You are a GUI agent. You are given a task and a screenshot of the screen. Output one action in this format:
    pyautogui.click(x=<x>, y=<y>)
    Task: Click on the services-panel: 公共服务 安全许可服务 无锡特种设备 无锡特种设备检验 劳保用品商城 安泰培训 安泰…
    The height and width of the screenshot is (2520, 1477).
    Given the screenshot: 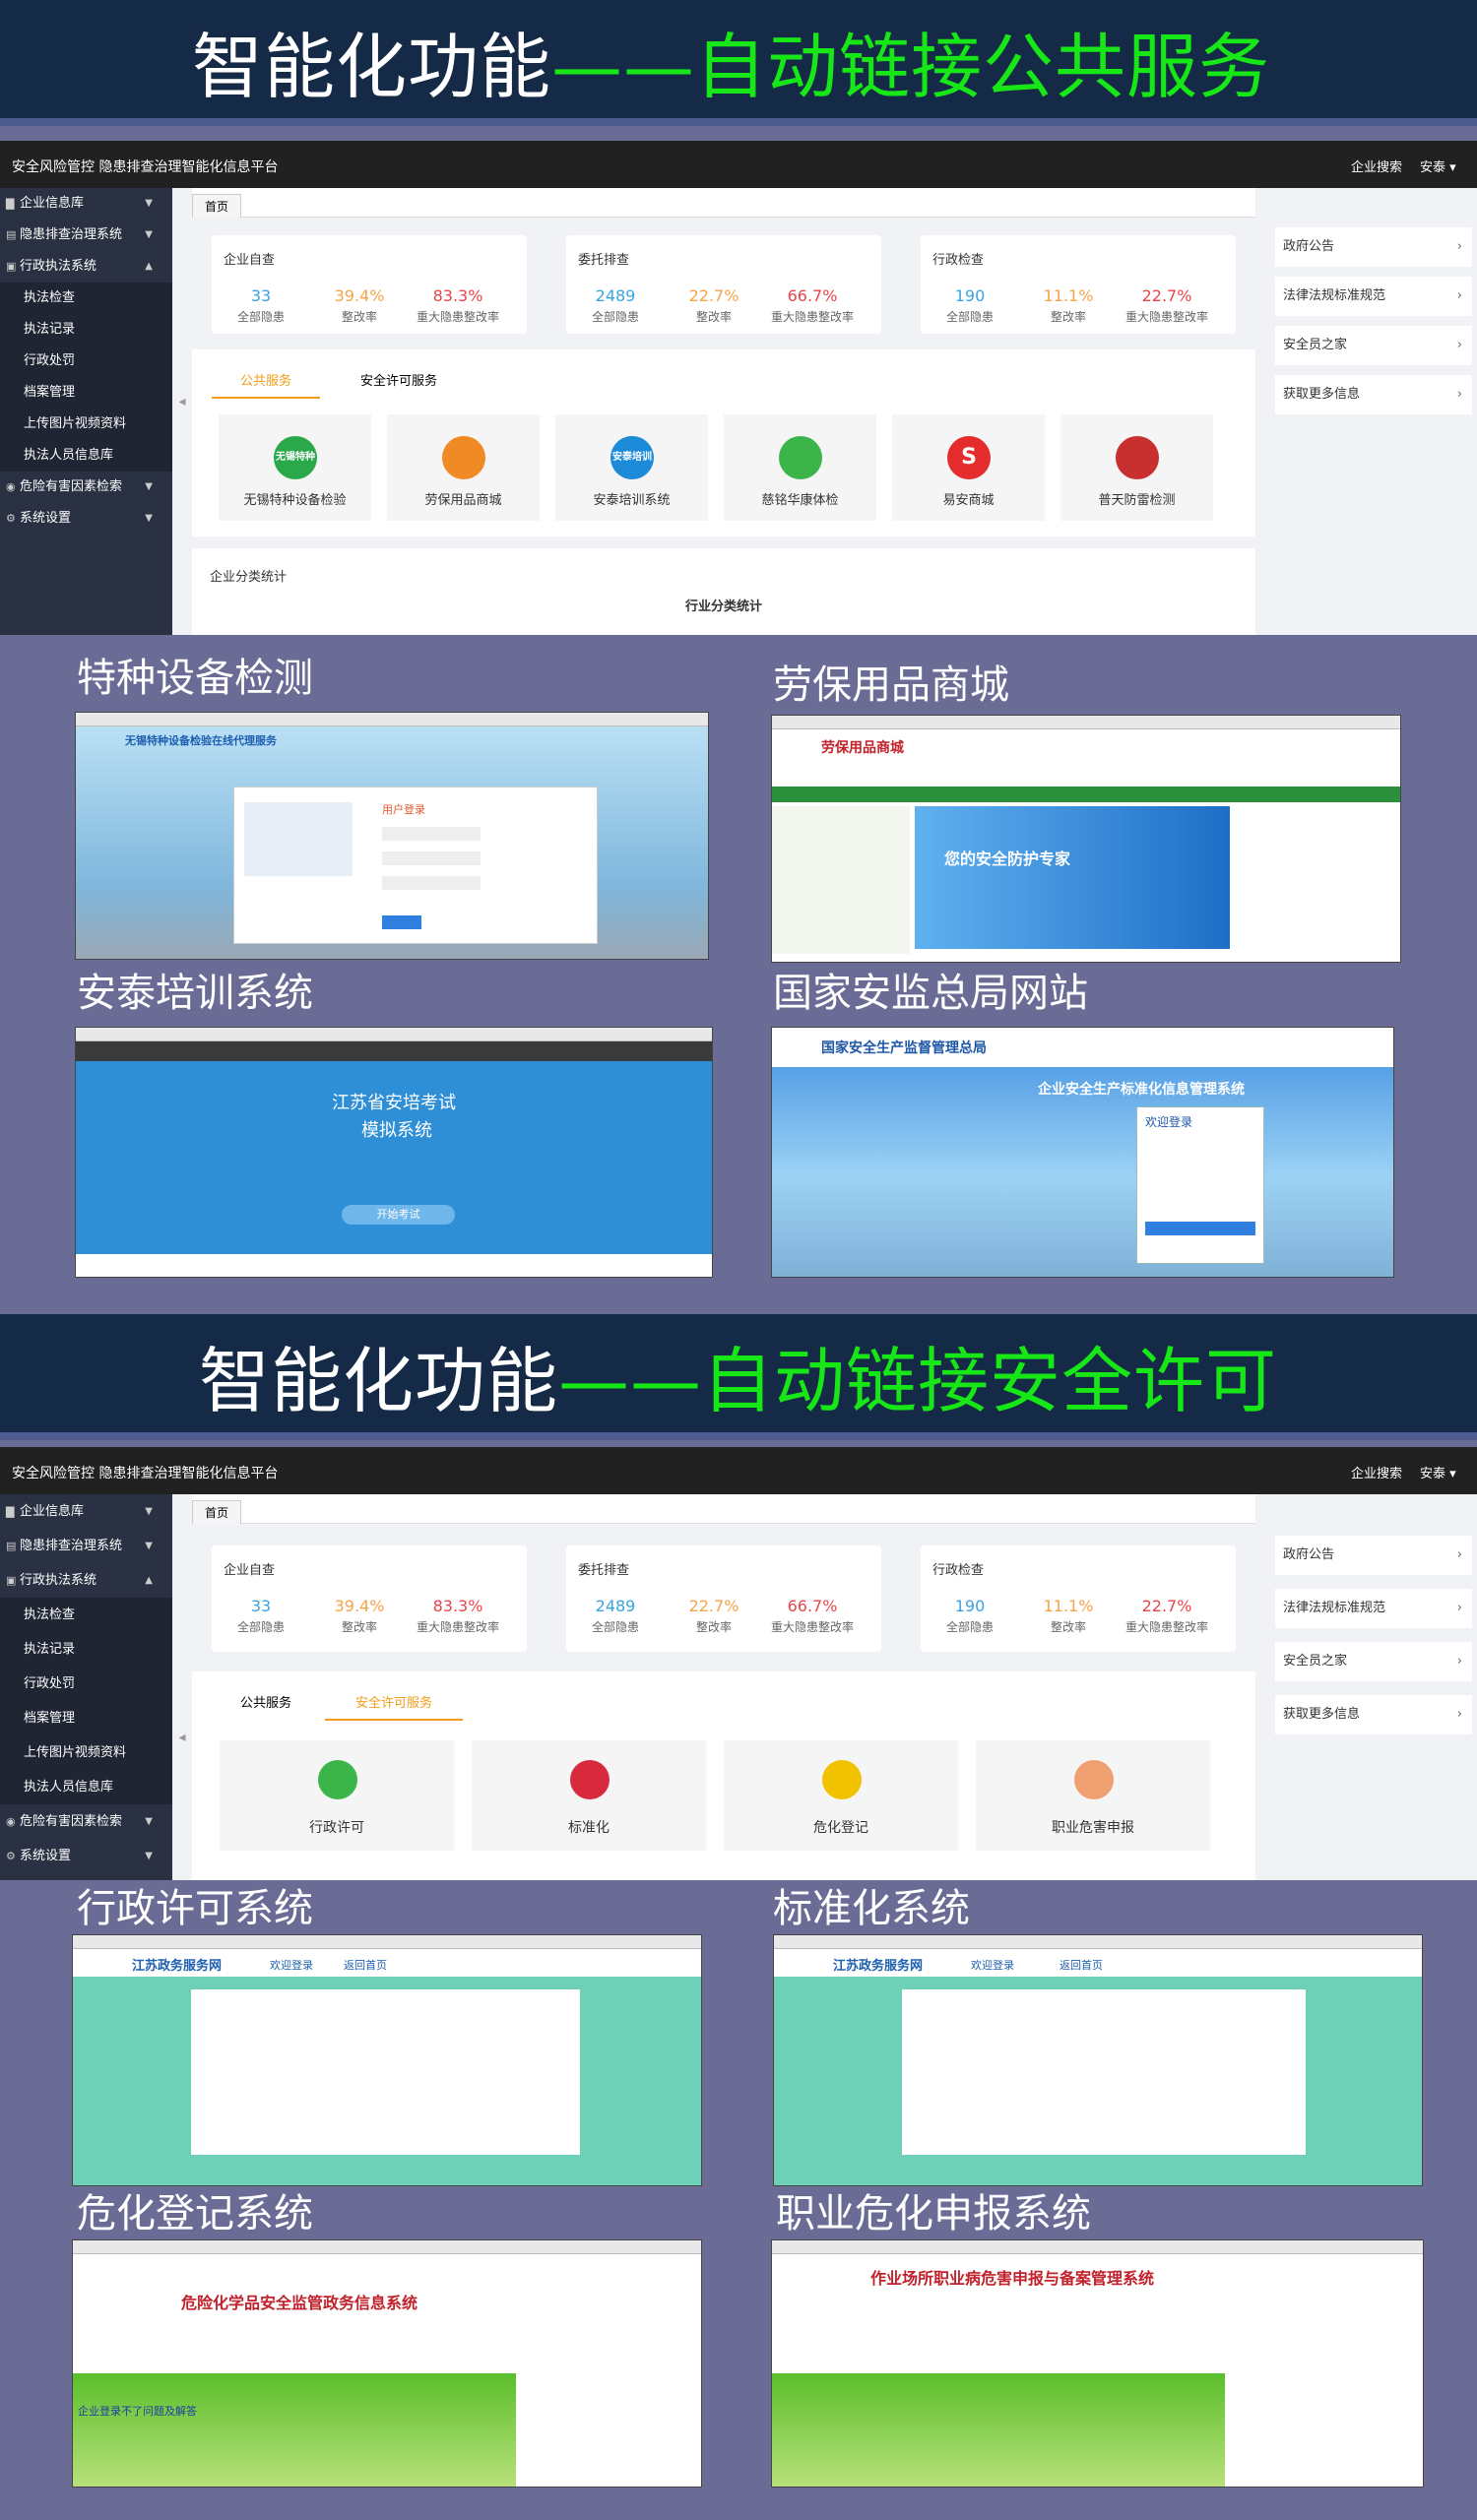 What is the action you would take?
    pyautogui.click(x=724, y=442)
    